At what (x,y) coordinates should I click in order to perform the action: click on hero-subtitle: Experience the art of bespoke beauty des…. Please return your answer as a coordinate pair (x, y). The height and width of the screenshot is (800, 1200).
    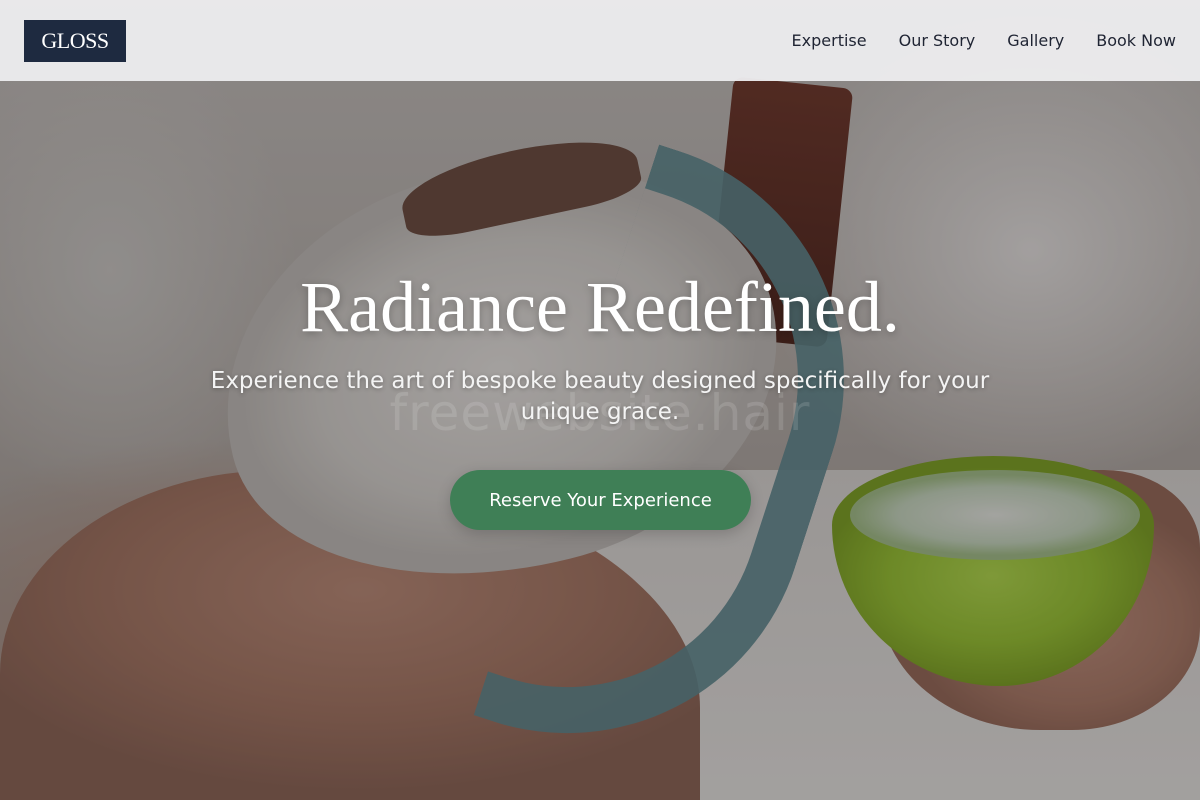
    Looking at the image, I should click on (600, 396).